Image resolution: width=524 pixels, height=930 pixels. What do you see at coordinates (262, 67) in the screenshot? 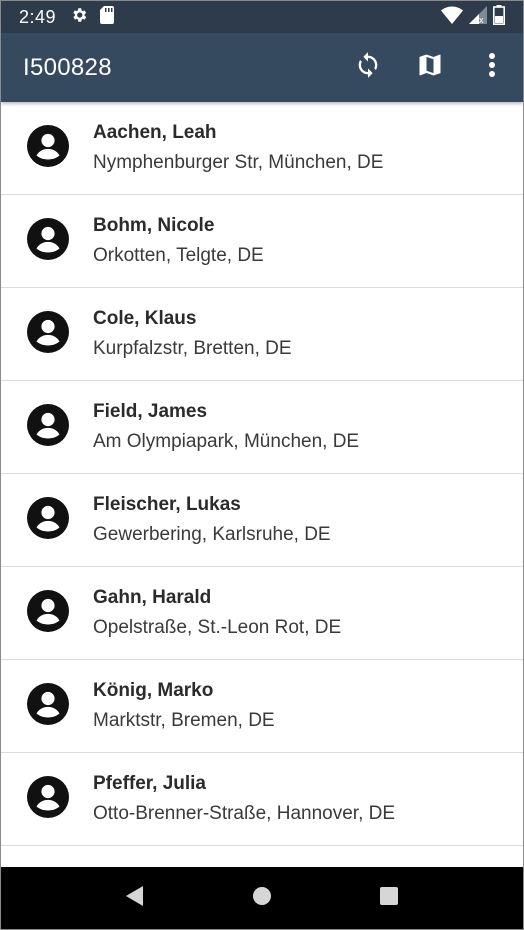
I see `app-bar: I500828` at bounding box center [262, 67].